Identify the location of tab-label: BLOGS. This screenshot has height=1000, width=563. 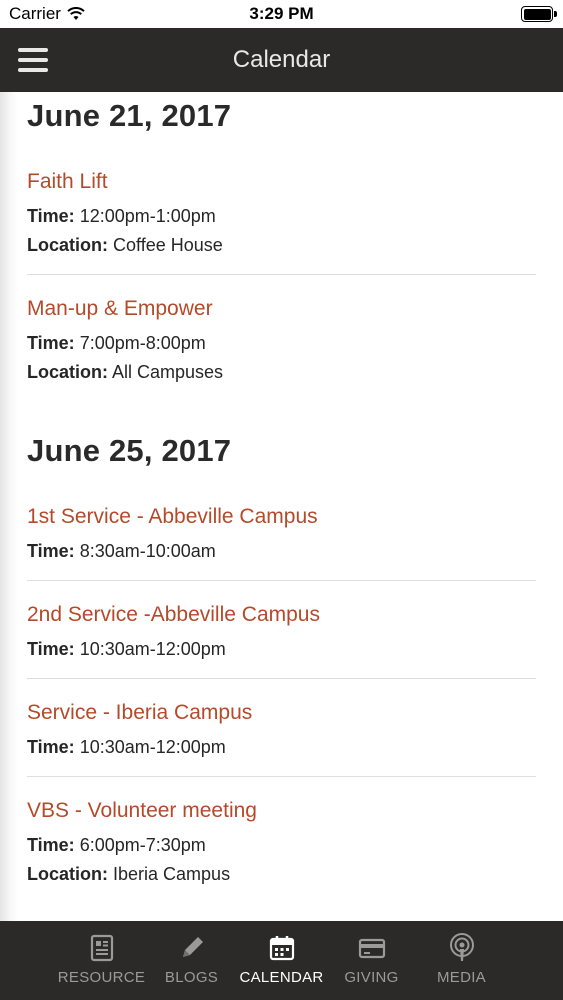
(191, 977).